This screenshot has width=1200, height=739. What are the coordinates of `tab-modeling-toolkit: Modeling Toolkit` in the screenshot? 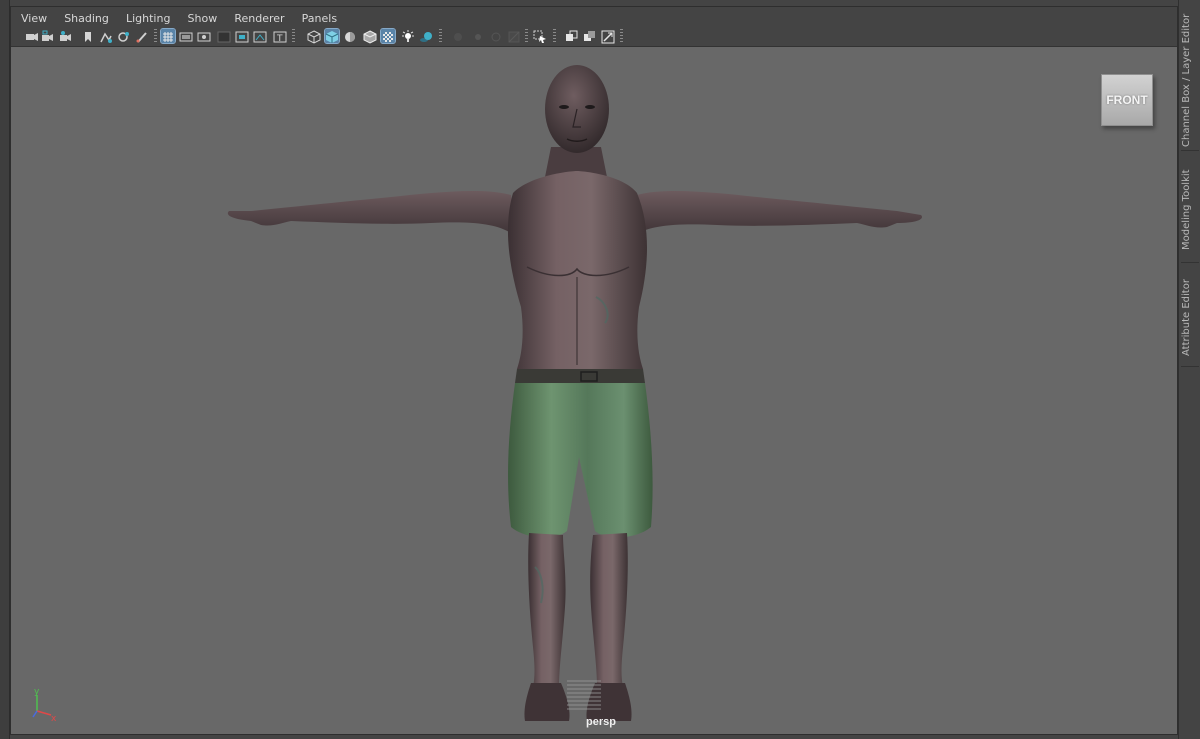 It's located at (1190, 210).